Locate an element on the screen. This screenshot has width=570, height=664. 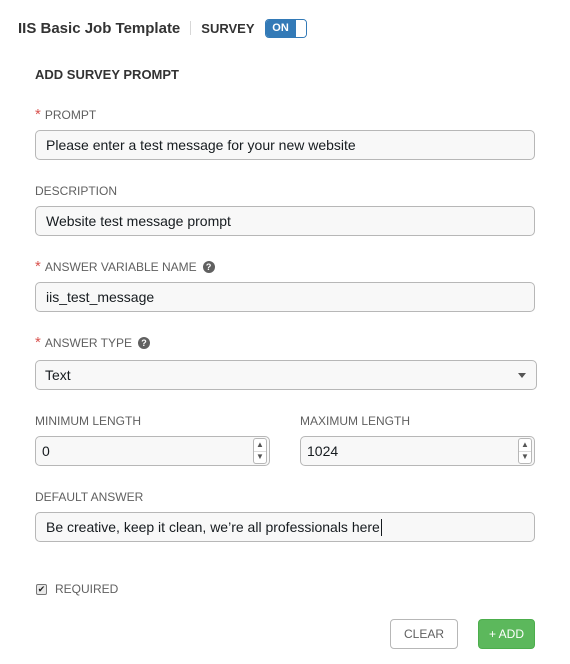
required-checkbox: ✔ is located at coordinates (41, 589).